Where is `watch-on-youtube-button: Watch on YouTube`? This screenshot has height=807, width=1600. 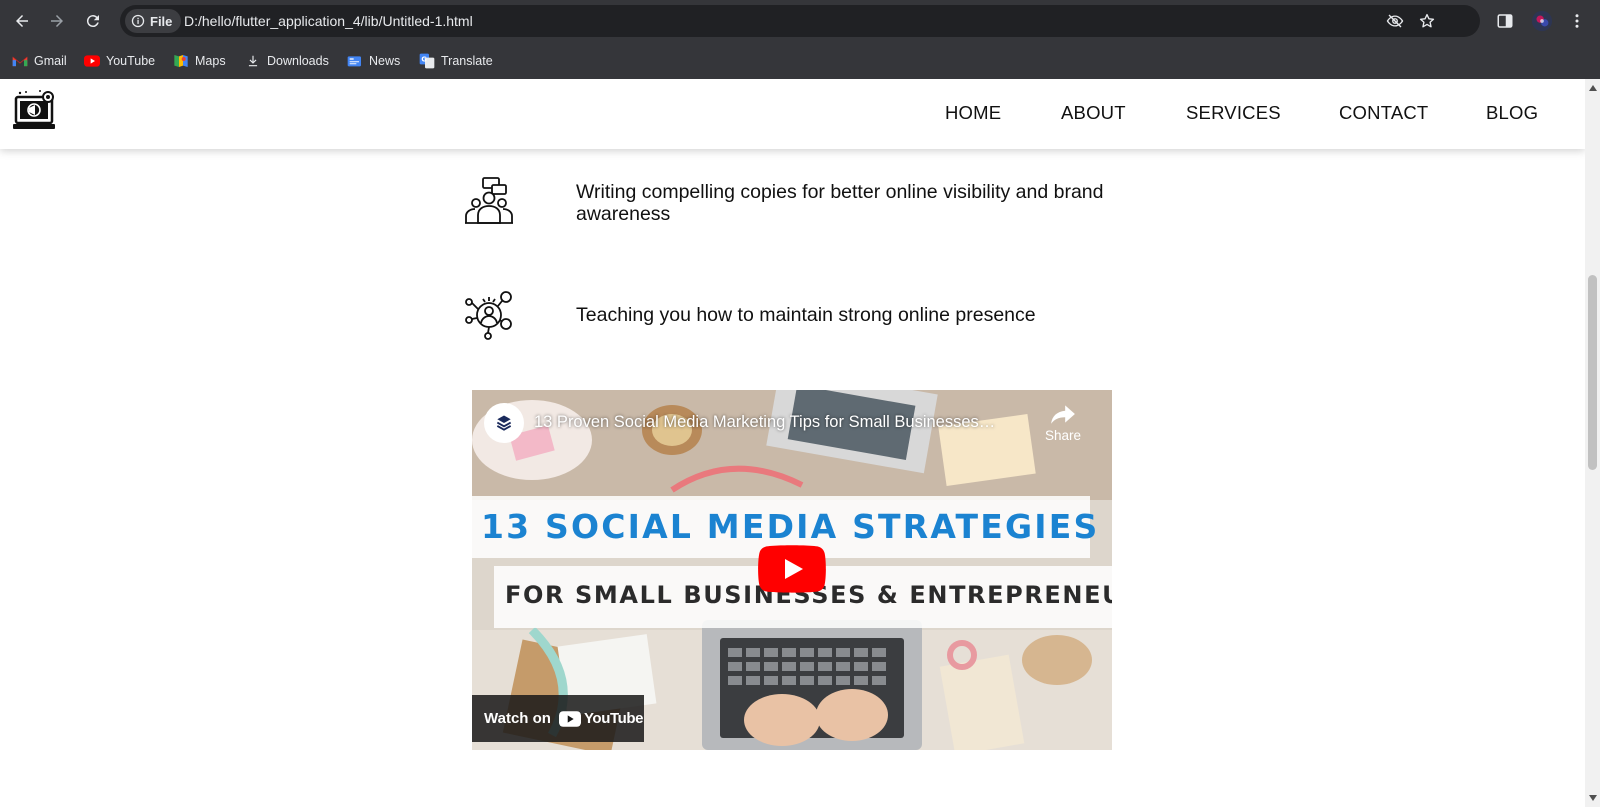 watch-on-youtube-button: Watch on YouTube is located at coordinates (558, 718).